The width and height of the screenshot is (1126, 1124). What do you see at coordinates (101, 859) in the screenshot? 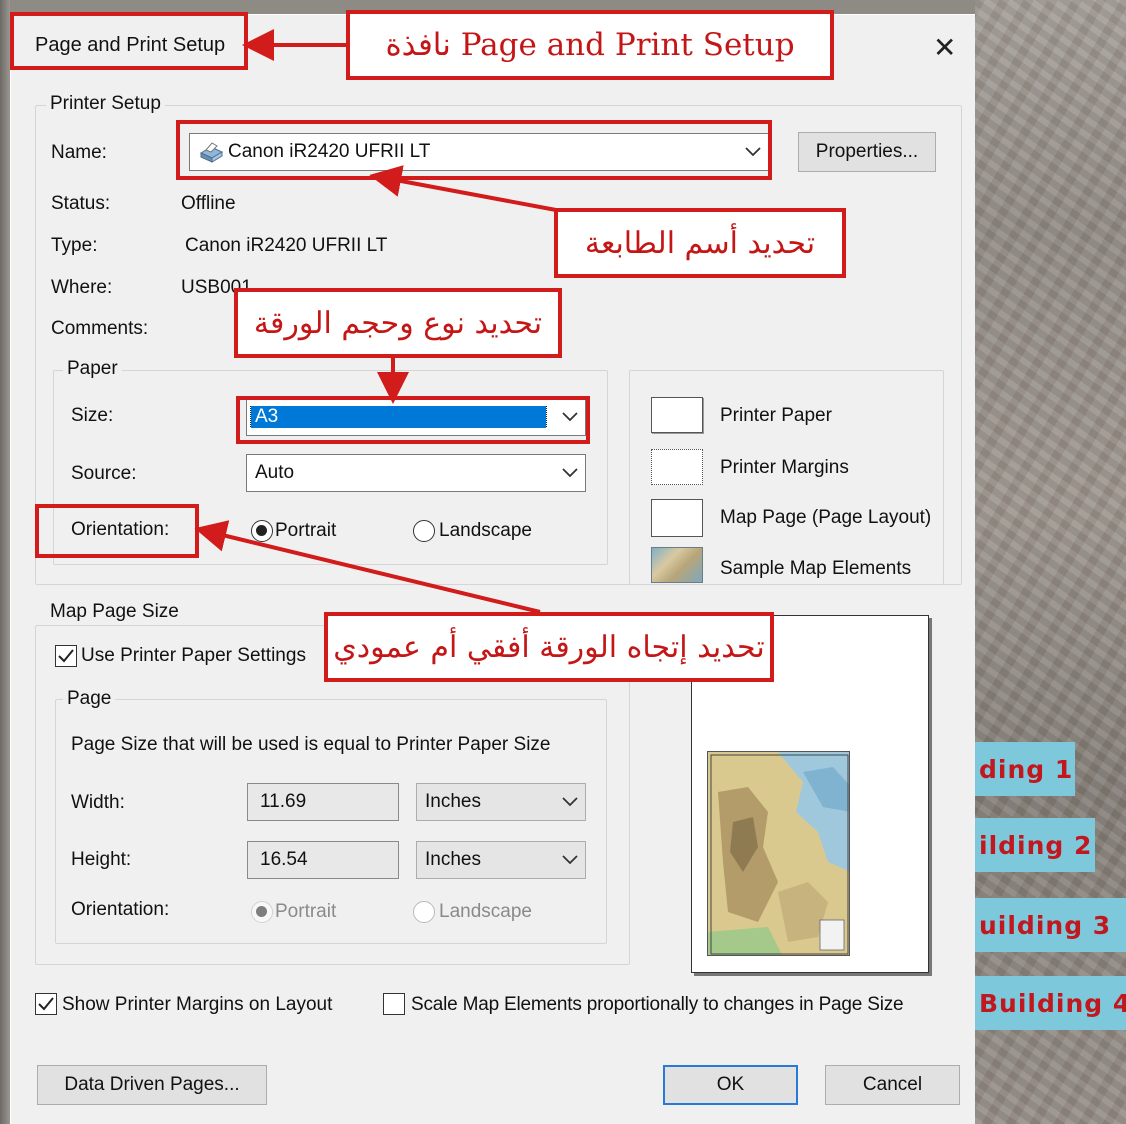
I see `height-label: Height:` at bounding box center [101, 859].